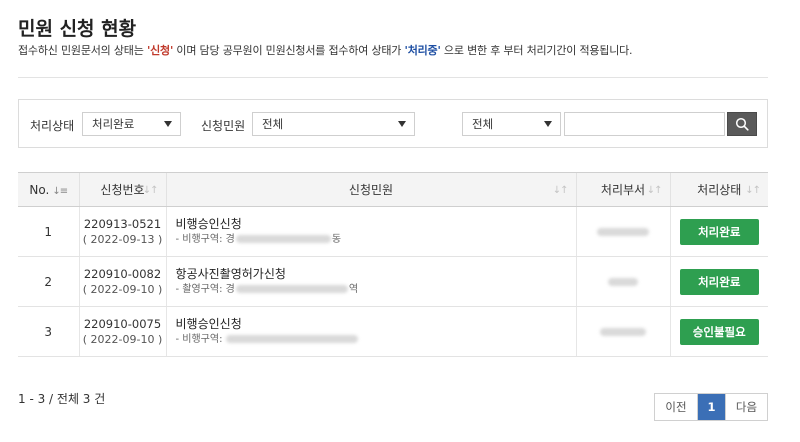 The height and width of the screenshot is (442, 800). What do you see at coordinates (122, 273) in the screenshot?
I see `row-number: 220910-0082` at bounding box center [122, 273].